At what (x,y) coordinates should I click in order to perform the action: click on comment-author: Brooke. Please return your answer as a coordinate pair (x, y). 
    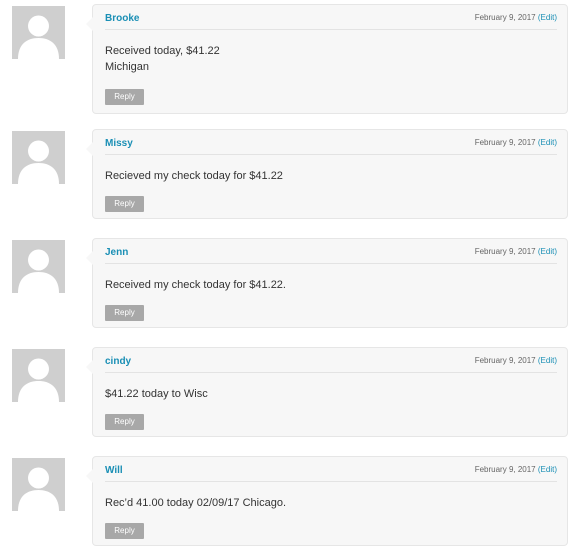
    Looking at the image, I should click on (122, 18).